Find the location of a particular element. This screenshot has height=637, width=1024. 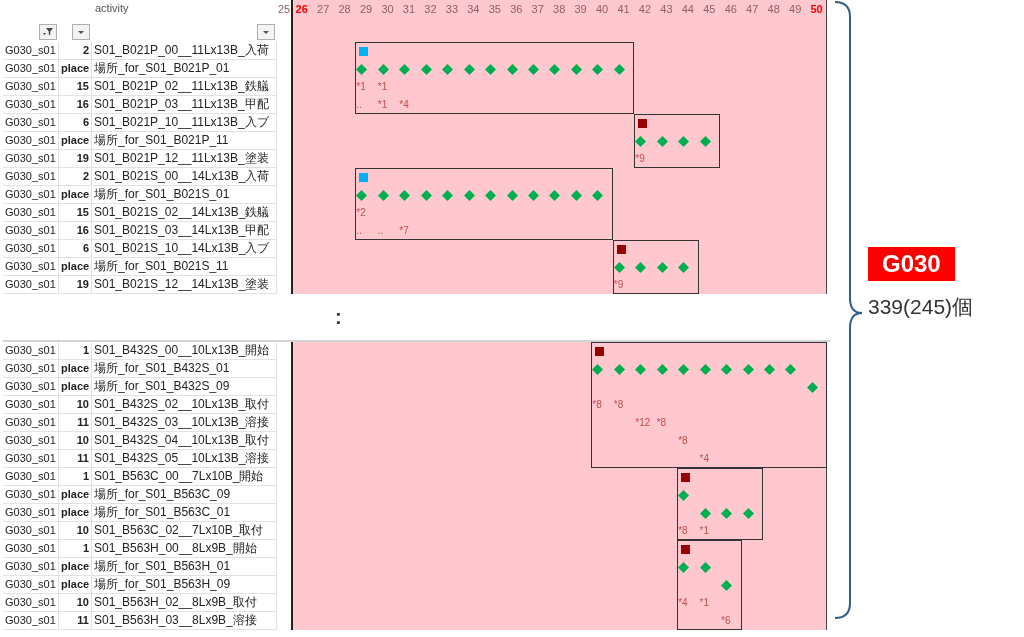

activity-cell: S01_B432S_05__10Lx13B_溶接 is located at coordinates (184, 459).